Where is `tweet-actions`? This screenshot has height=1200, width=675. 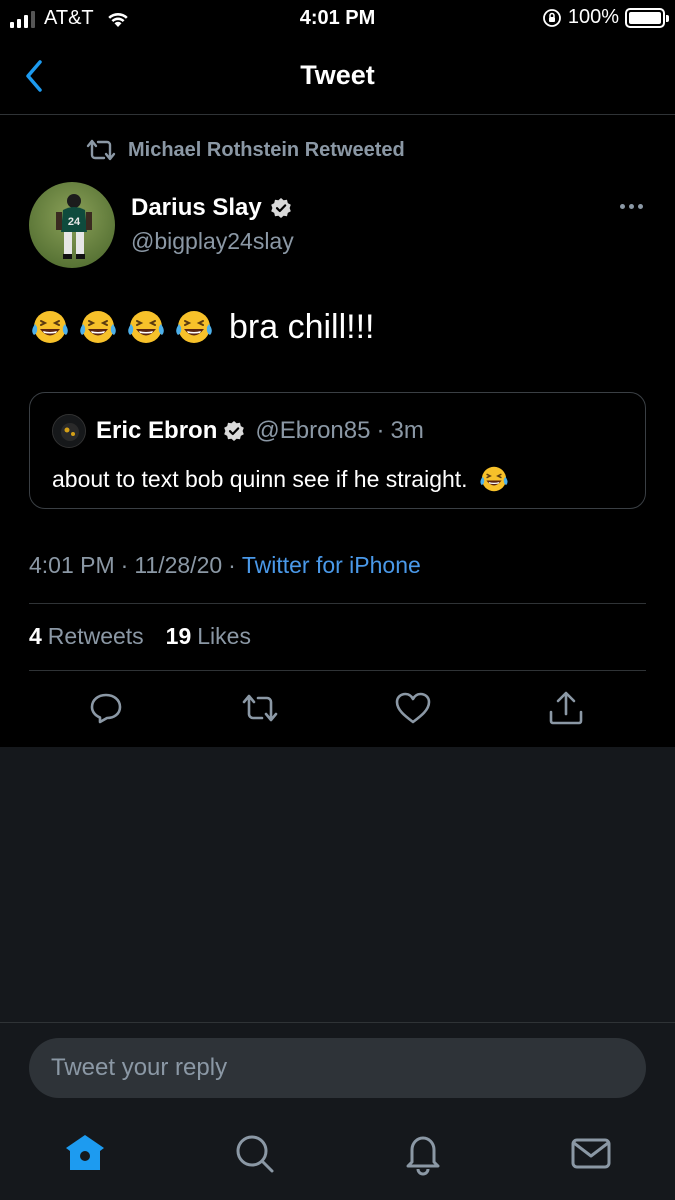 tweet-actions is located at coordinates (337, 710).